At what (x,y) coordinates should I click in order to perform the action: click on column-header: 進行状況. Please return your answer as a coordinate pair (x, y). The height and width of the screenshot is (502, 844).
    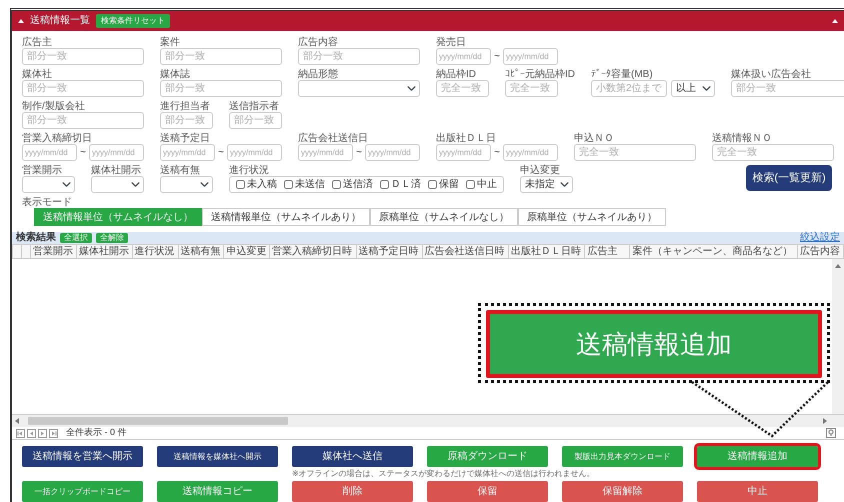
    Looking at the image, I should click on (155, 251).